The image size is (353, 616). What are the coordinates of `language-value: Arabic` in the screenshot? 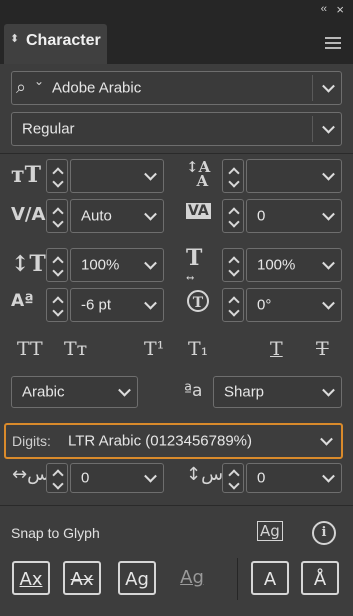 It's located at (43, 392).